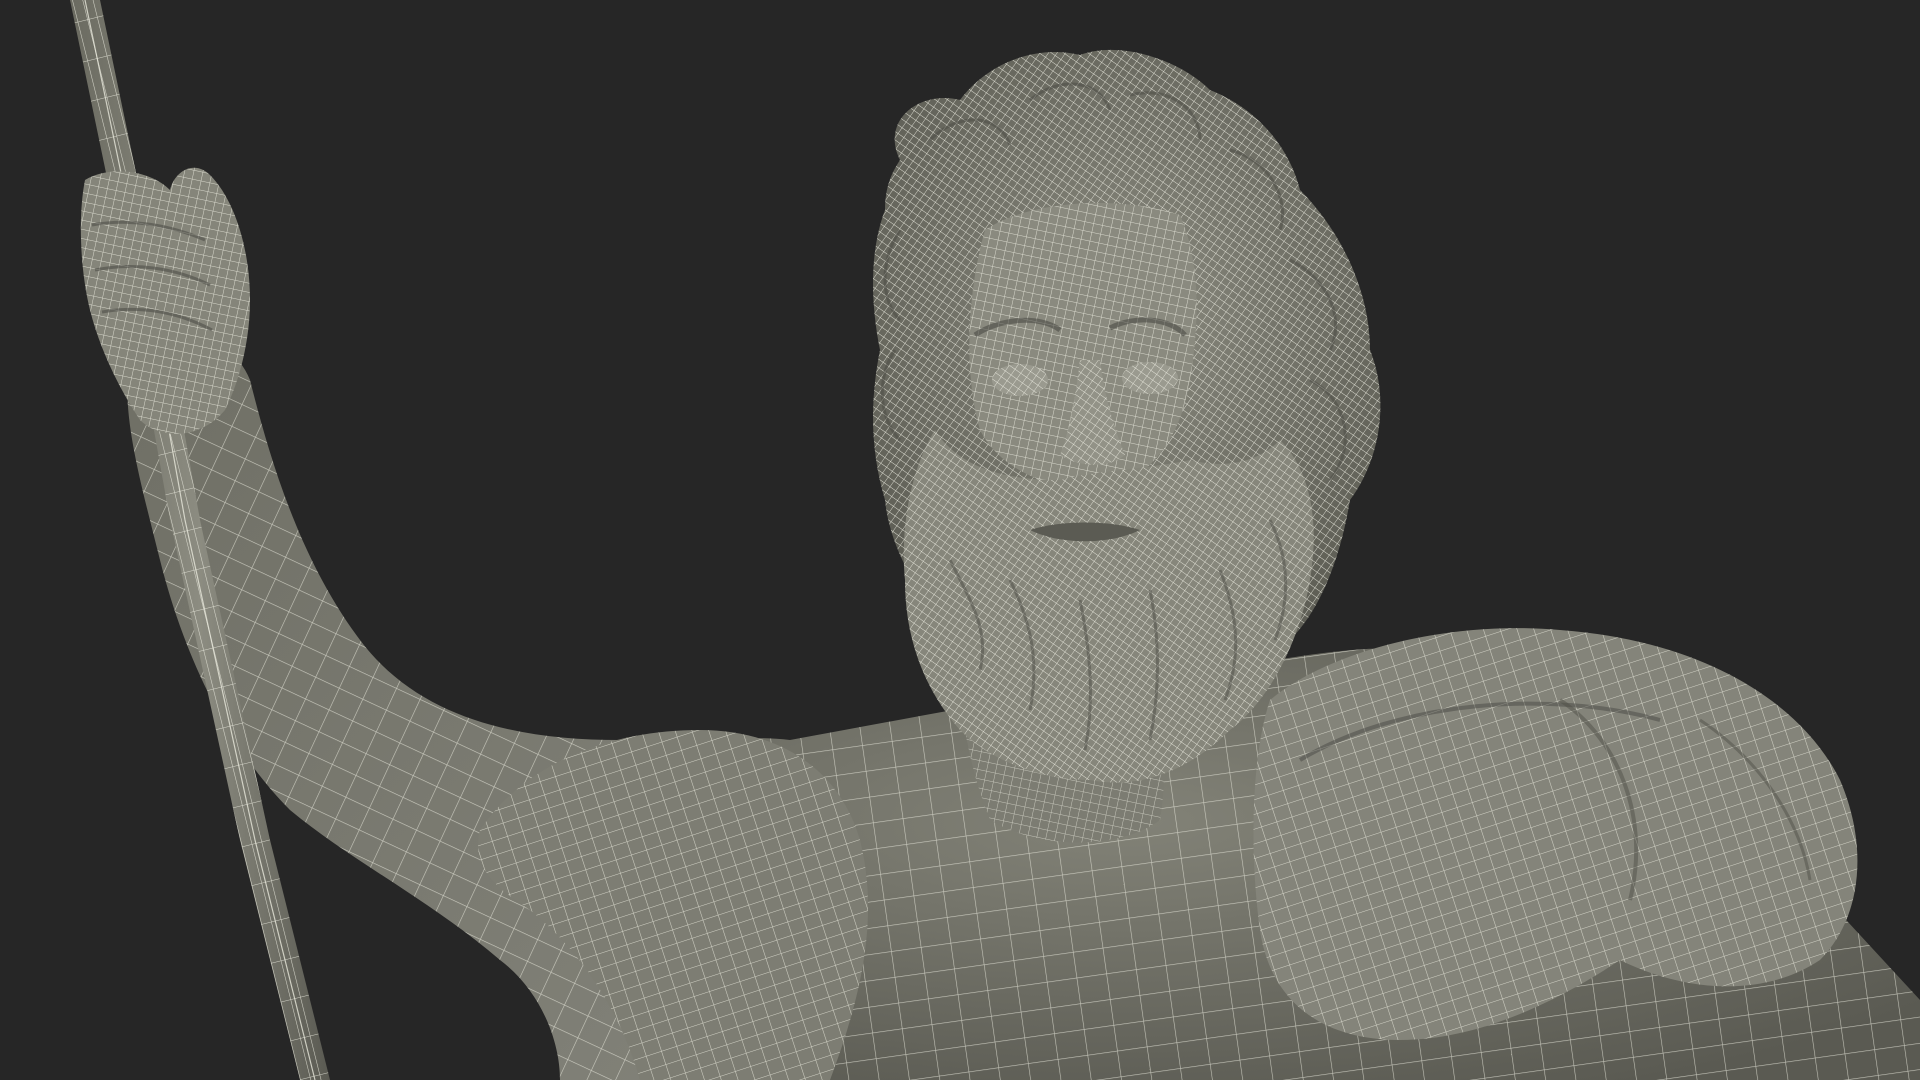  Describe the element at coordinates (1083, 346) in the screenshot. I see `face-mesh` at that location.